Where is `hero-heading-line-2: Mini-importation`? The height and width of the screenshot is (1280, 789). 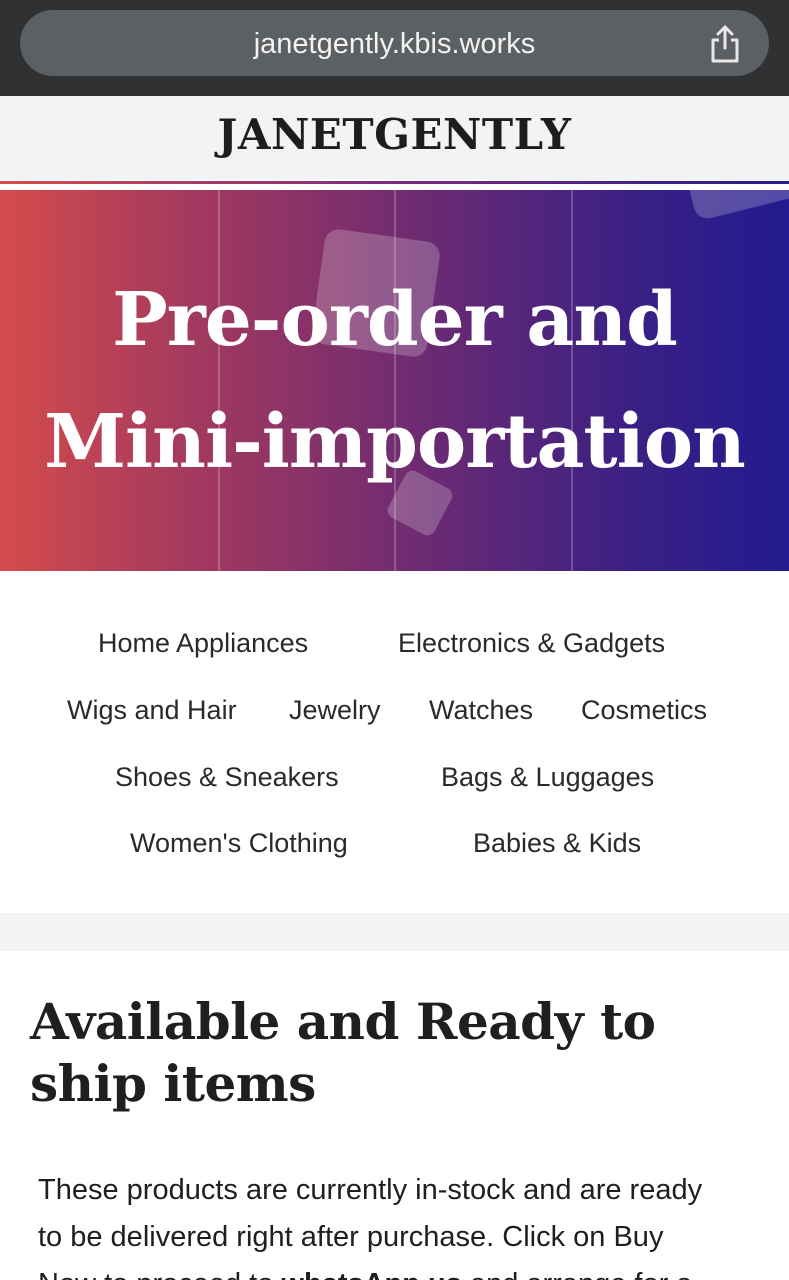
hero-heading-line-2: Mini-importation is located at coordinates (395, 442).